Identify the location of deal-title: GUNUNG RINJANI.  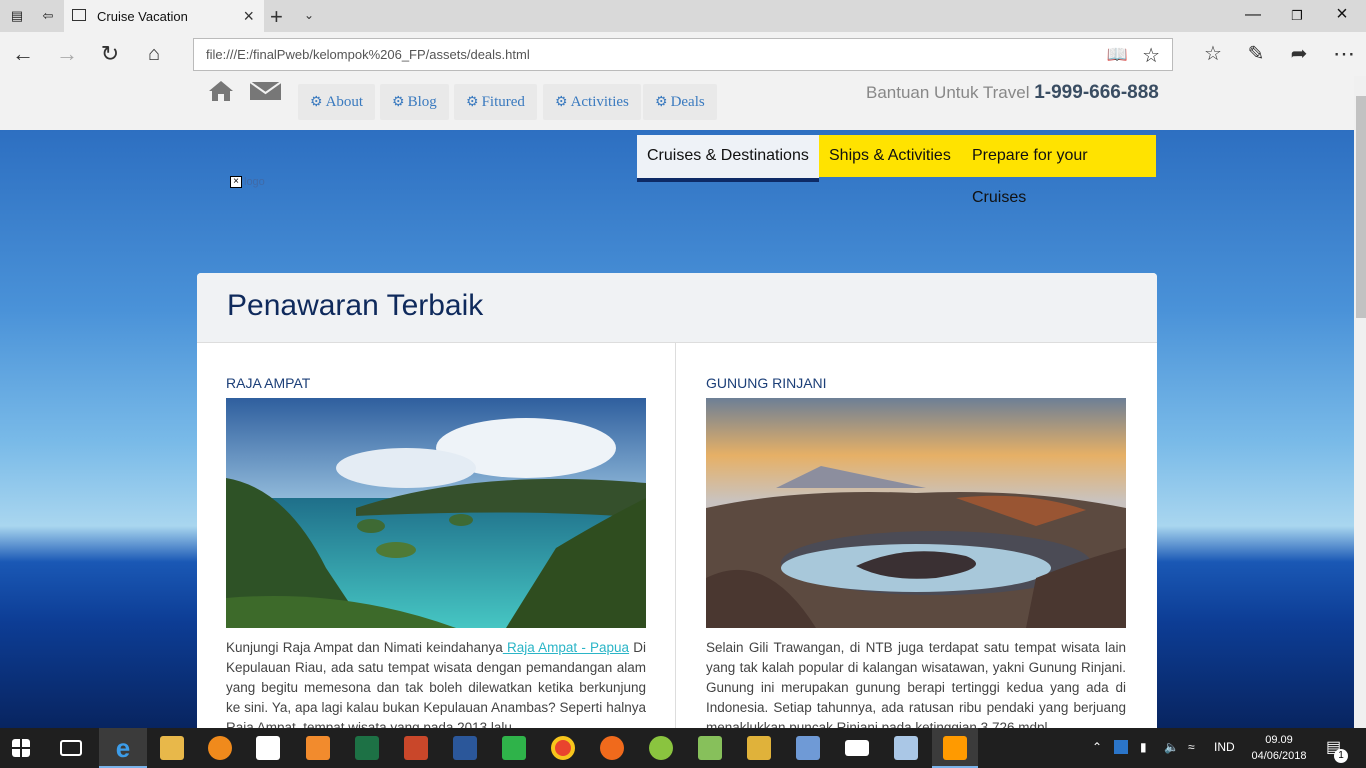
(766, 383).